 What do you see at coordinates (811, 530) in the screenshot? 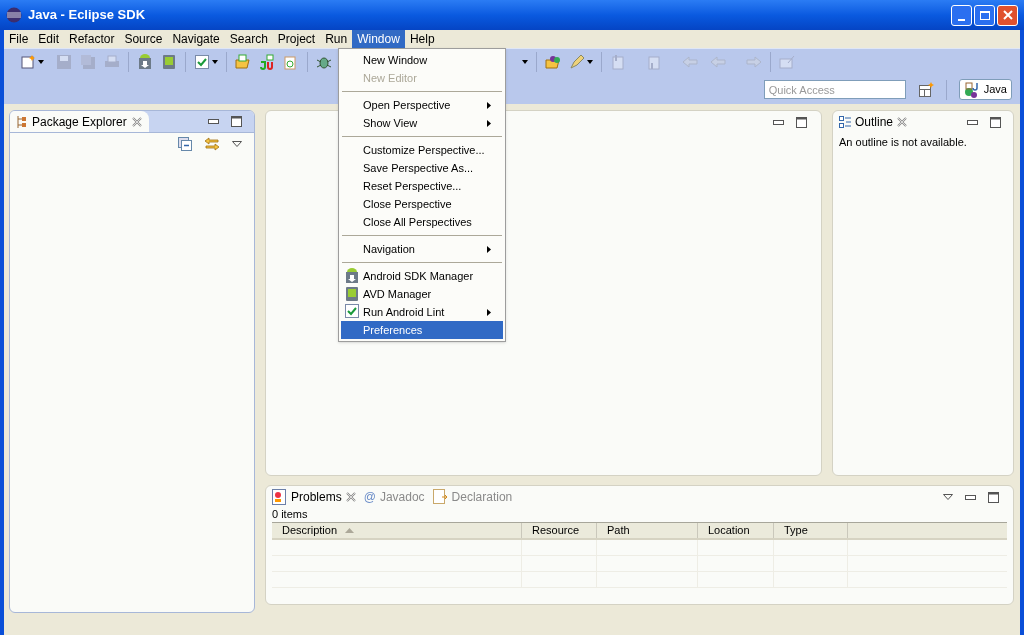
I see `column-header: Type` at bounding box center [811, 530].